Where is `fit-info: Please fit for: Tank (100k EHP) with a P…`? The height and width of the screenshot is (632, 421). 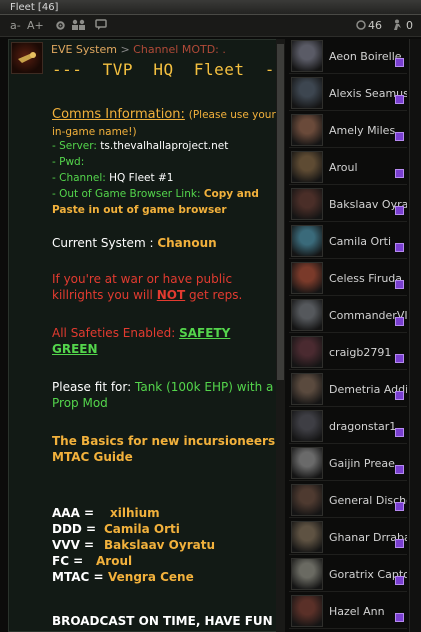
fit-info: Please fit for: Tank (100k EHP) with a P… is located at coordinates (166, 395).